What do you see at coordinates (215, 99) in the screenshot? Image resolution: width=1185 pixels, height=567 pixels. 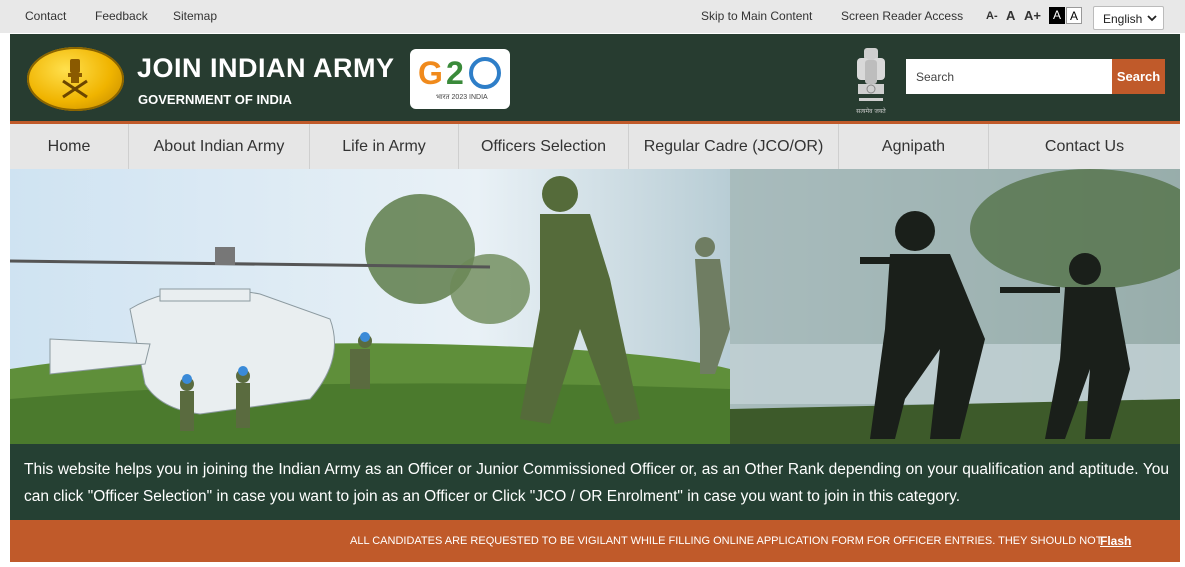 I see `site-subtitle: GOVERNMENT OF INDIA` at bounding box center [215, 99].